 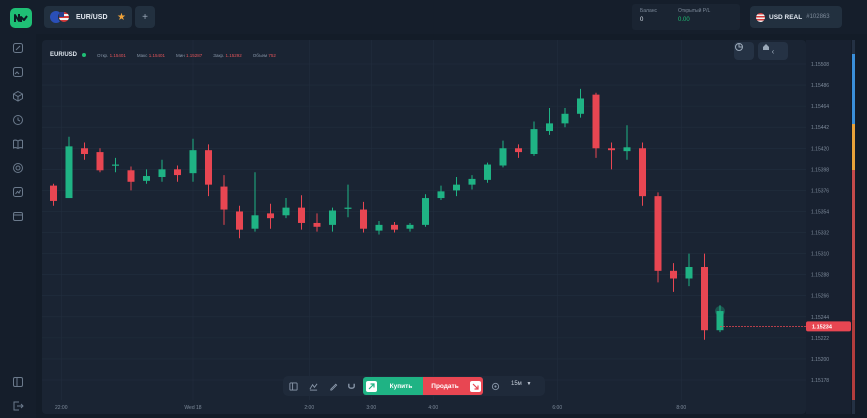 I want to click on pie-chart-icon, so click(x=739, y=47).